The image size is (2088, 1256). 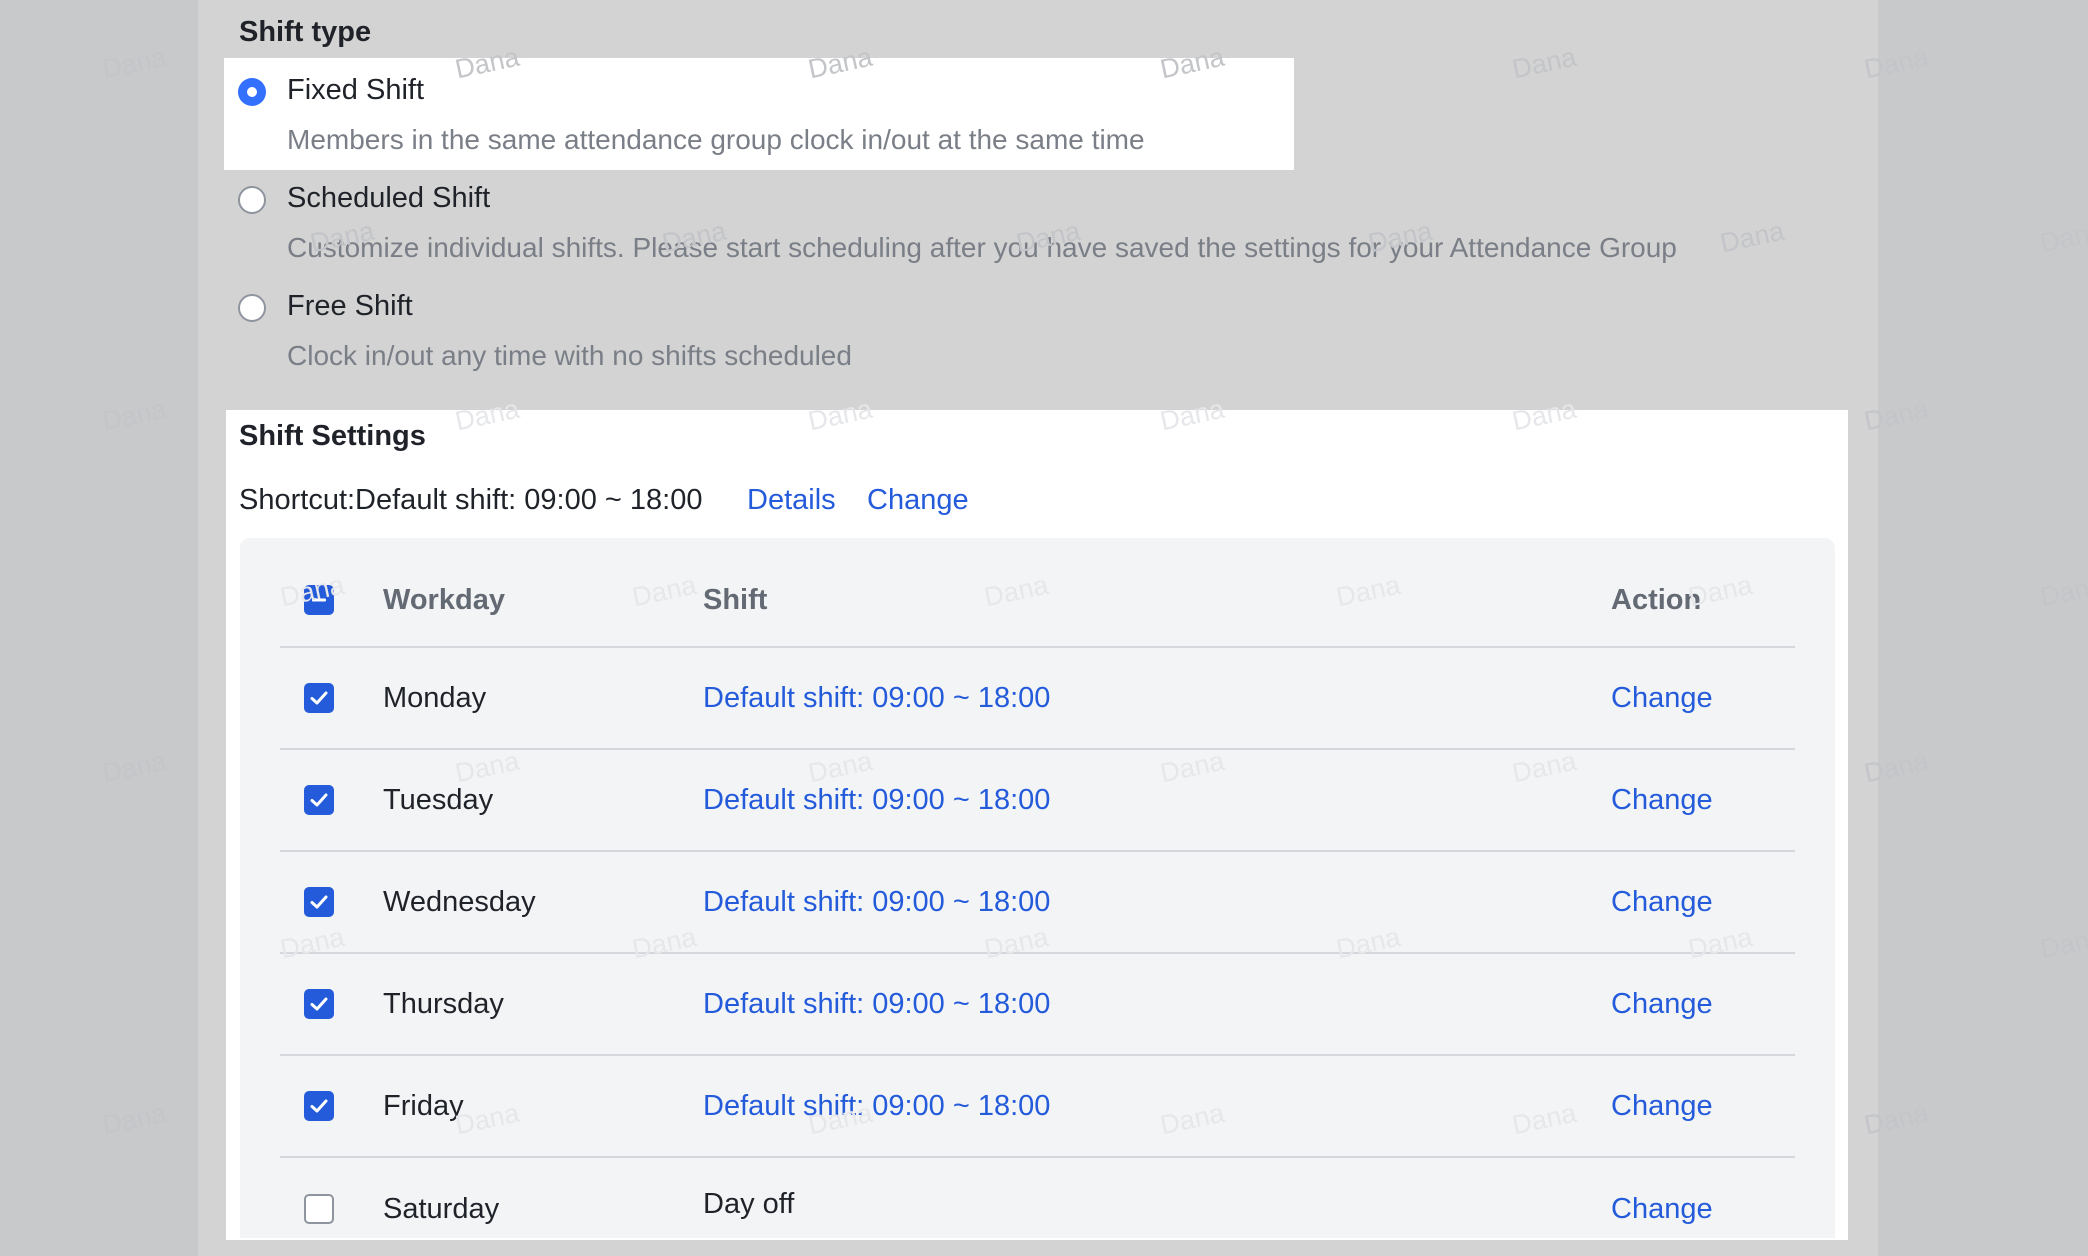 What do you see at coordinates (459, 902) in the screenshot?
I see `workday-wednesday: Wednesday` at bounding box center [459, 902].